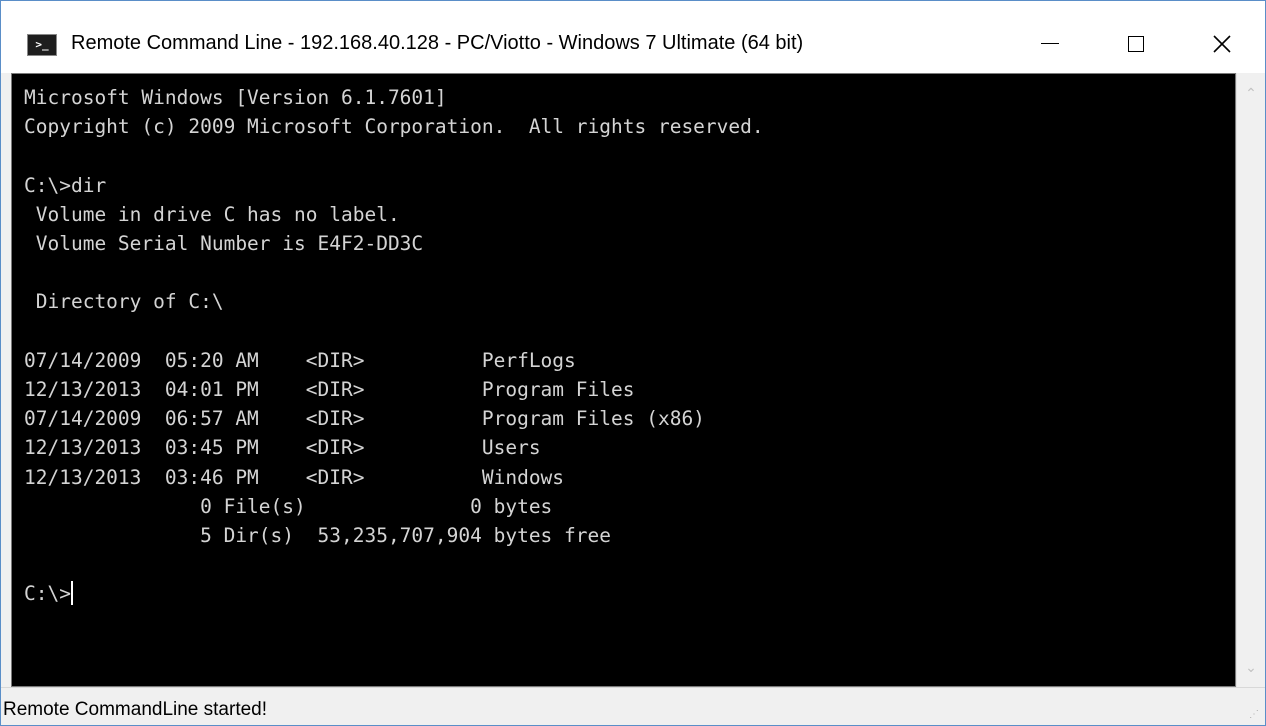  I want to click on vertical-scrollbar: ⌃ ⌄, so click(1250, 380).